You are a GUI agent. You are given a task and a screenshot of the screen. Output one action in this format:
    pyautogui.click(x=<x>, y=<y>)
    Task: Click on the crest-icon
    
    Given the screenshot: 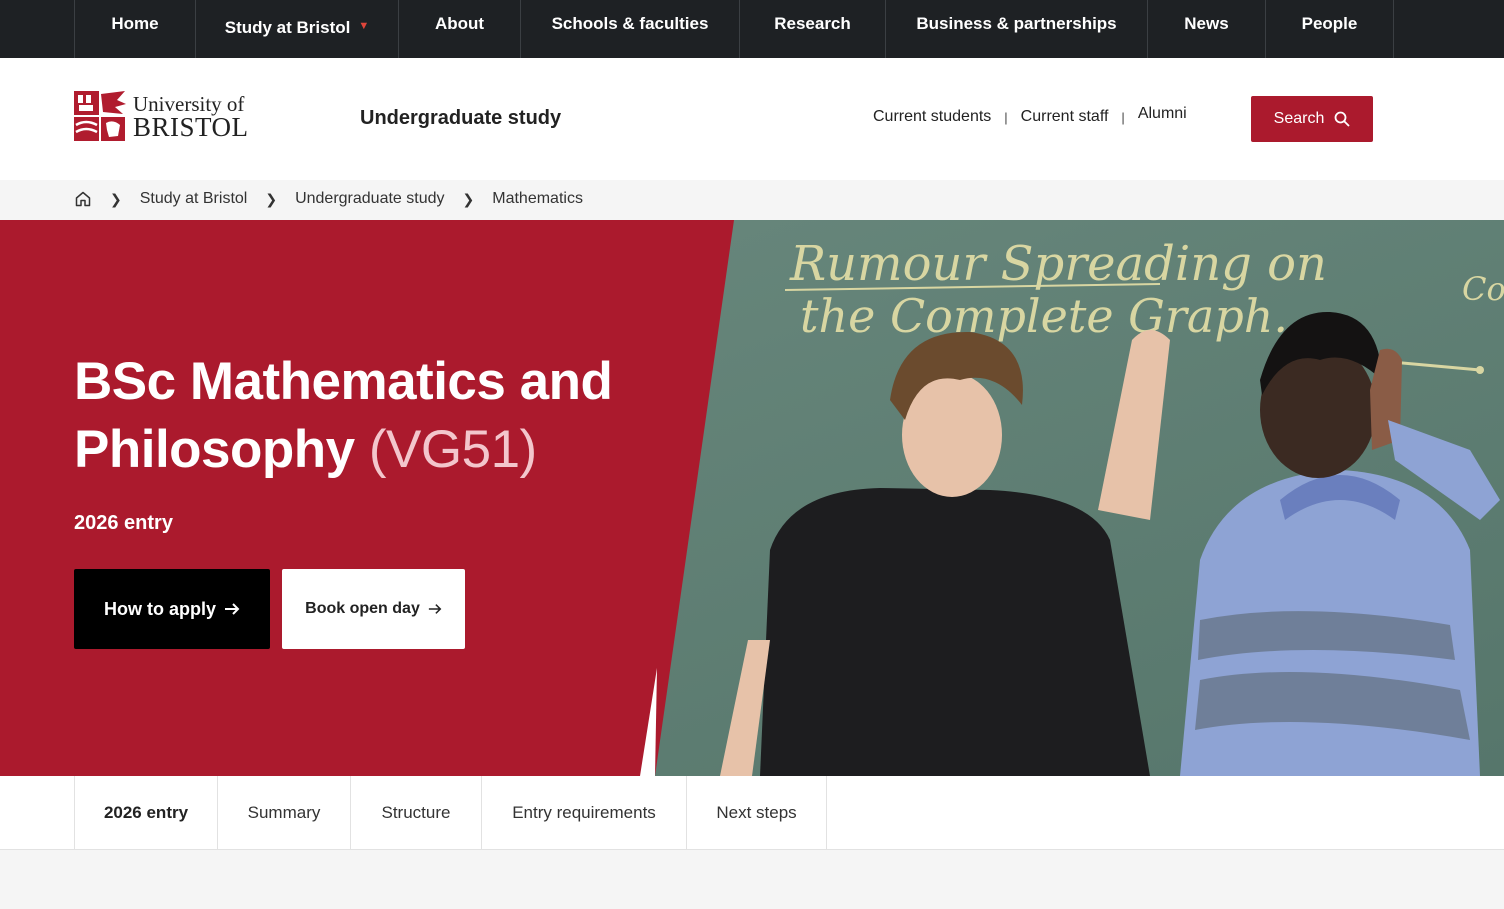 What is the action you would take?
    pyautogui.click(x=100, y=116)
    